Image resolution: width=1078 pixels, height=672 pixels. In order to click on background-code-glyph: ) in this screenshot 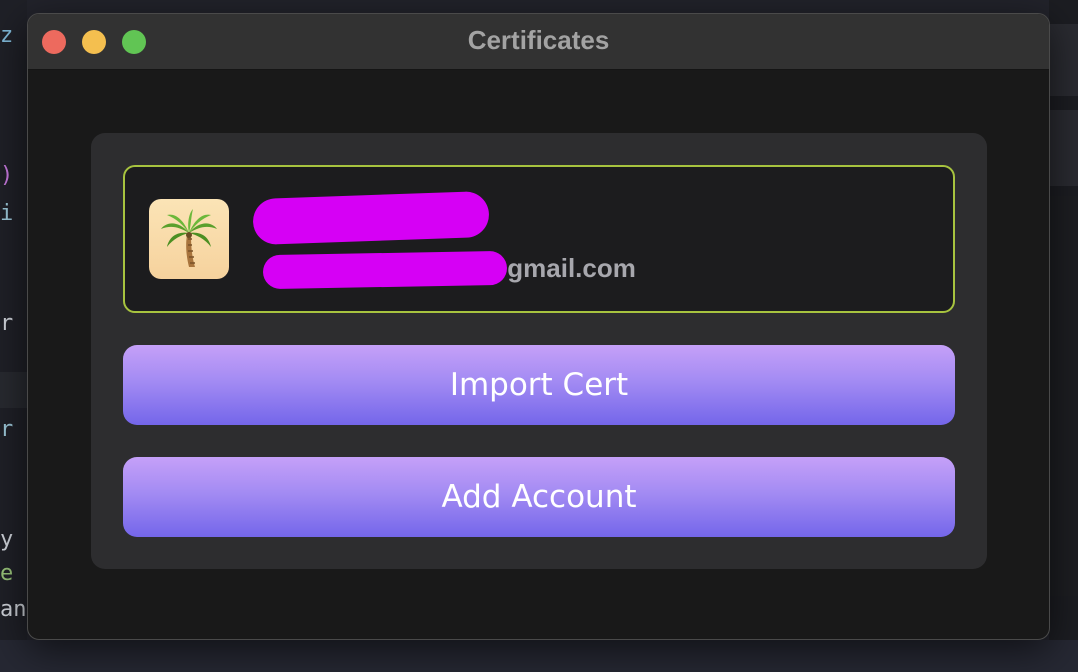, I will do `click(7, 175)`.